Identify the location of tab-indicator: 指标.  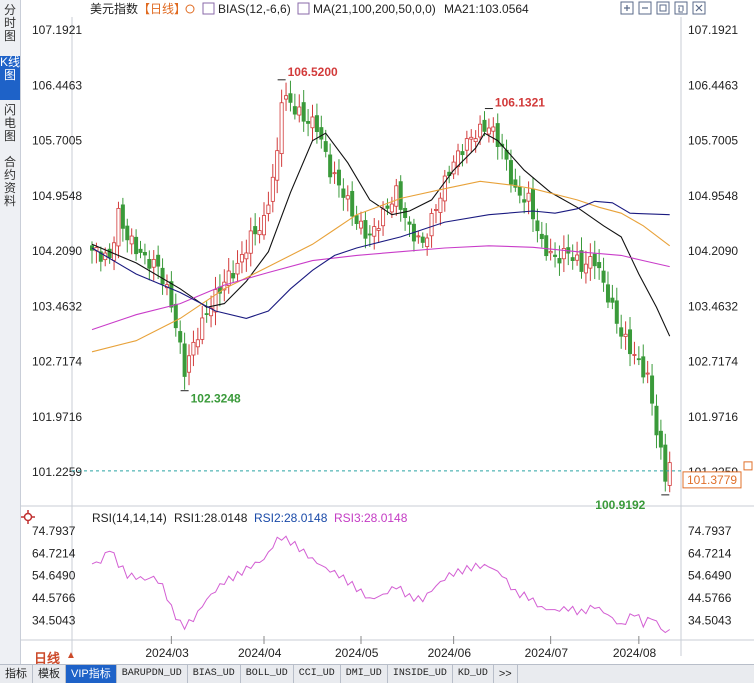
(16, 674).